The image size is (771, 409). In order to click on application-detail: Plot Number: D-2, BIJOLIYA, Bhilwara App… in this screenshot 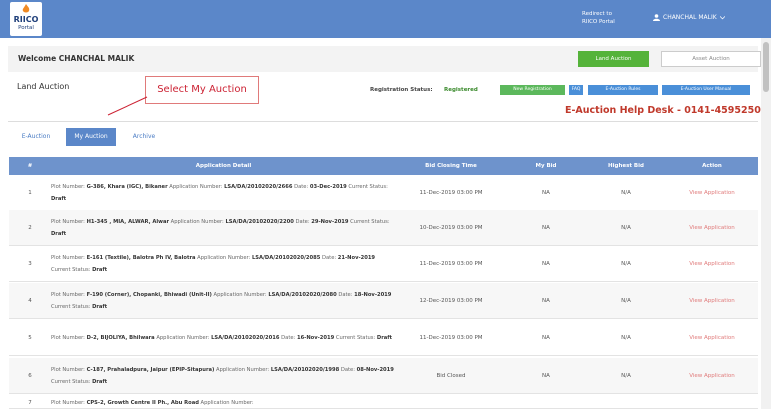, I will do `click(222, 337)`.